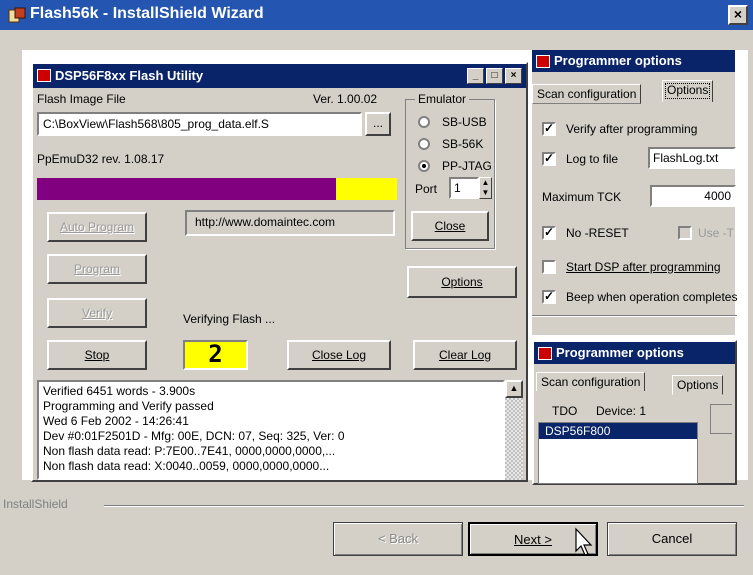 Image resolution: width=753 pixels, height=575 pixels. Describe the element at coordinates (652, 297) in the screenshot. I see `beep-label: Beep when operation completes` at that location.